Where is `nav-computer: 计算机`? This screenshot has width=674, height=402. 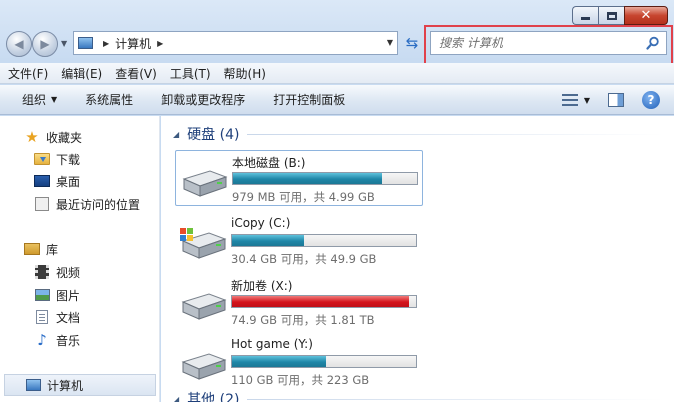
nav-computer: 计算机 is located at coordinates (80, 385).